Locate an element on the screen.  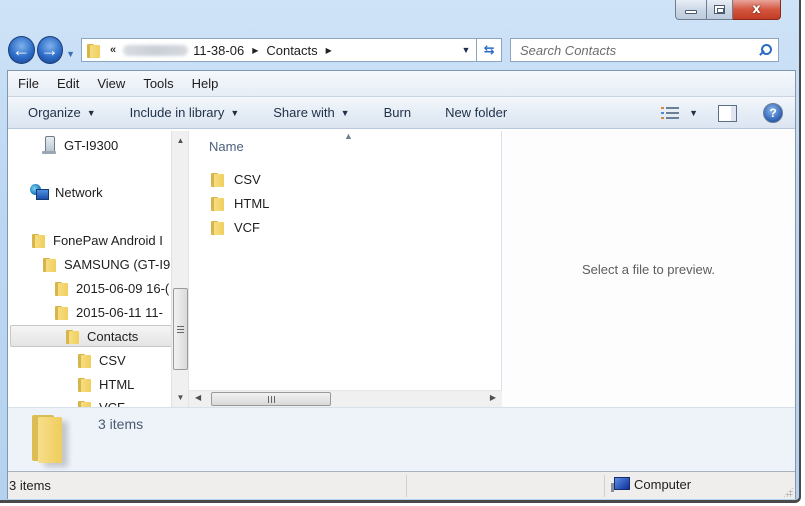
status-divider is located at coordinates (406, 486).